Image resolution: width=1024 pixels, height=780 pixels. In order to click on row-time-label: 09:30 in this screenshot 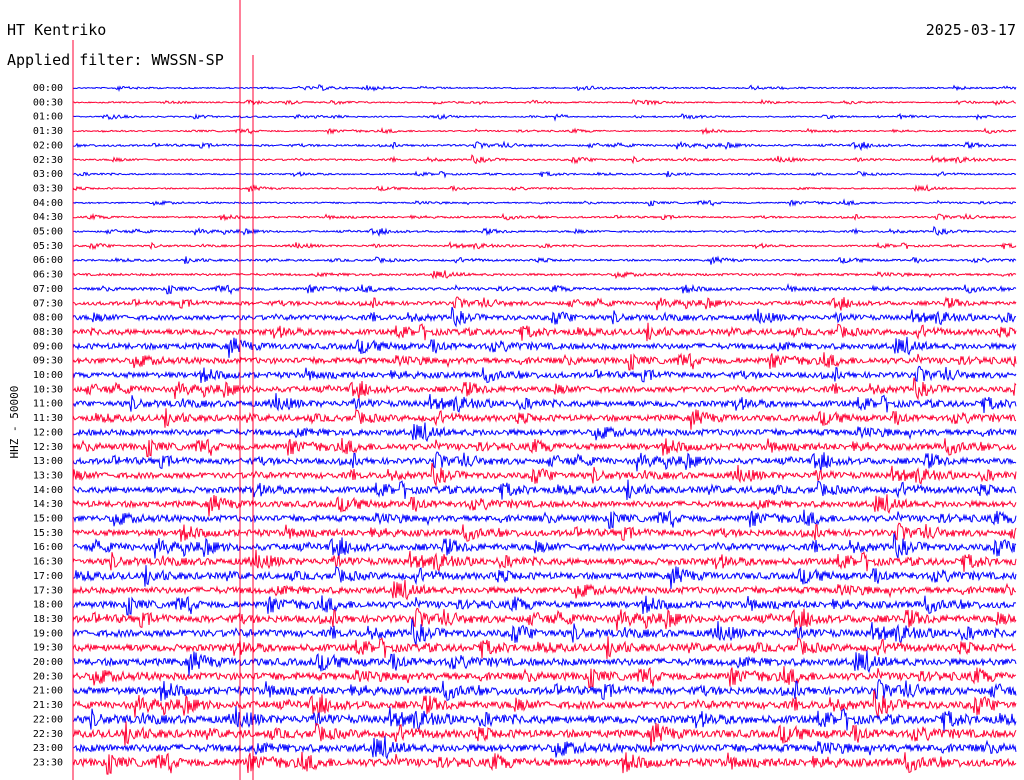, I will do `click(48, 361)`.